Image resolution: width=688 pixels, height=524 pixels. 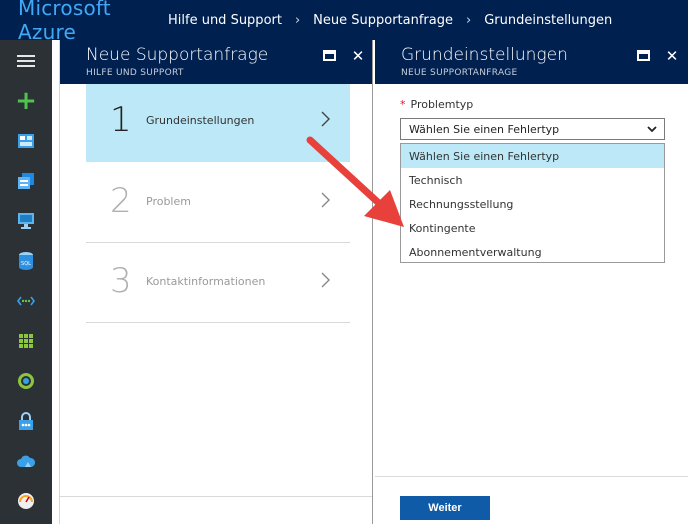 I want to click on step-number: 2, so click(x=121, y=201).